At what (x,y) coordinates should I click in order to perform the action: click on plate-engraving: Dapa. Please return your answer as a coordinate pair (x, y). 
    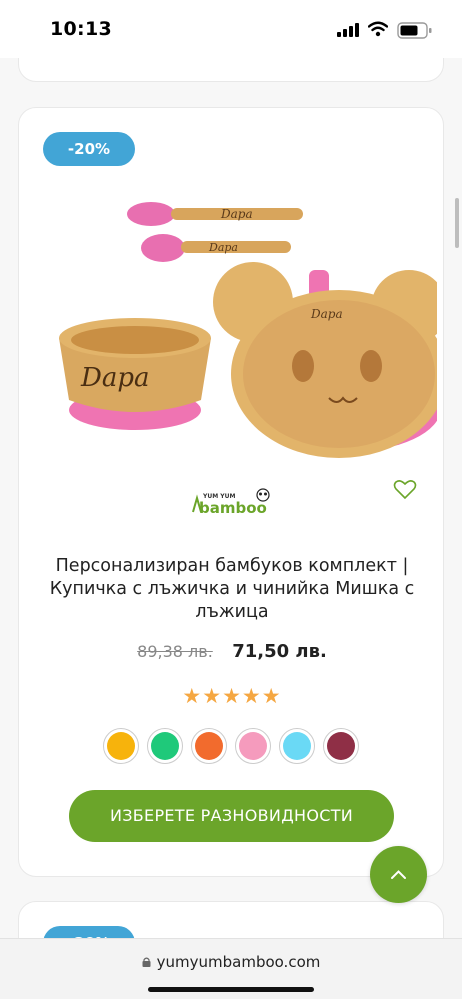
    Looking at the image, I should click on (326, 314).